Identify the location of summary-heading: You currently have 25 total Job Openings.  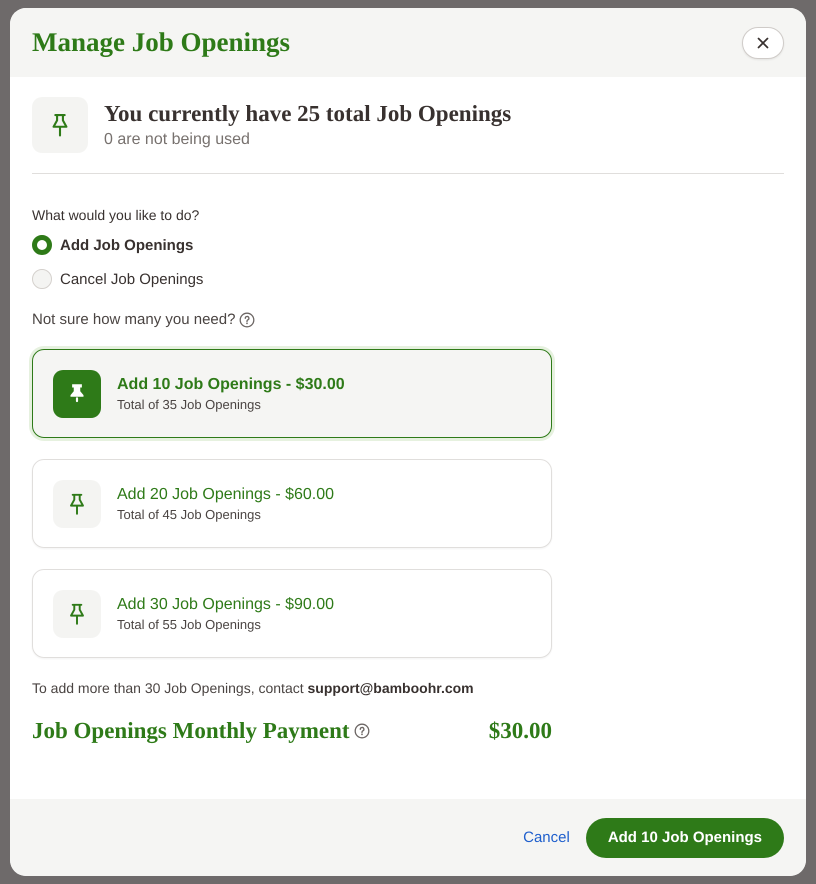
(308, 114).